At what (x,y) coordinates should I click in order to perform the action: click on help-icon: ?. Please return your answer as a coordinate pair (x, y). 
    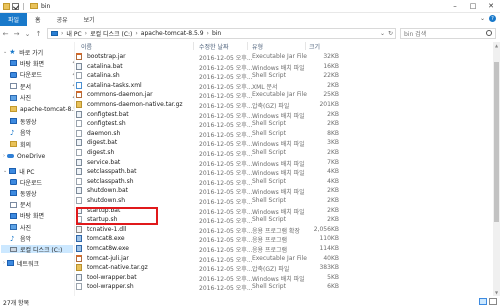
    Looking at the image, I should click on (492, 18).